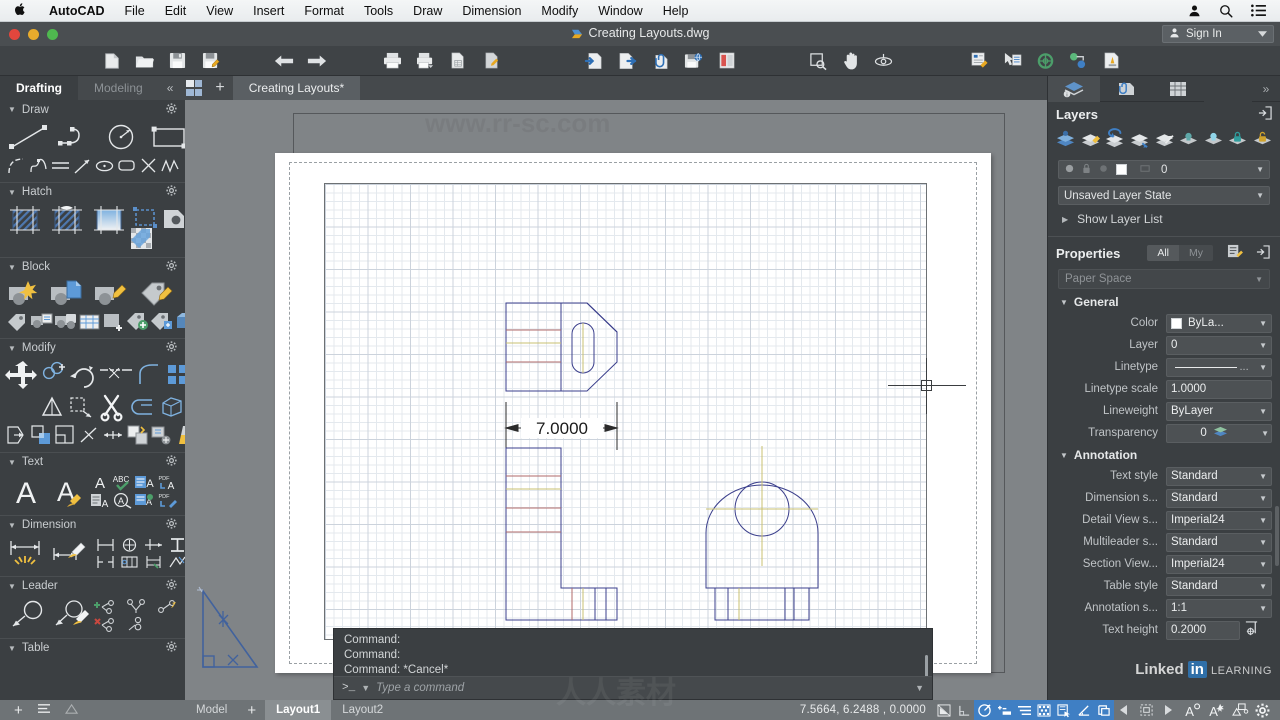 The image size is (1280, 720). I want to click on layers-stack-icon, so click(1220, 433).